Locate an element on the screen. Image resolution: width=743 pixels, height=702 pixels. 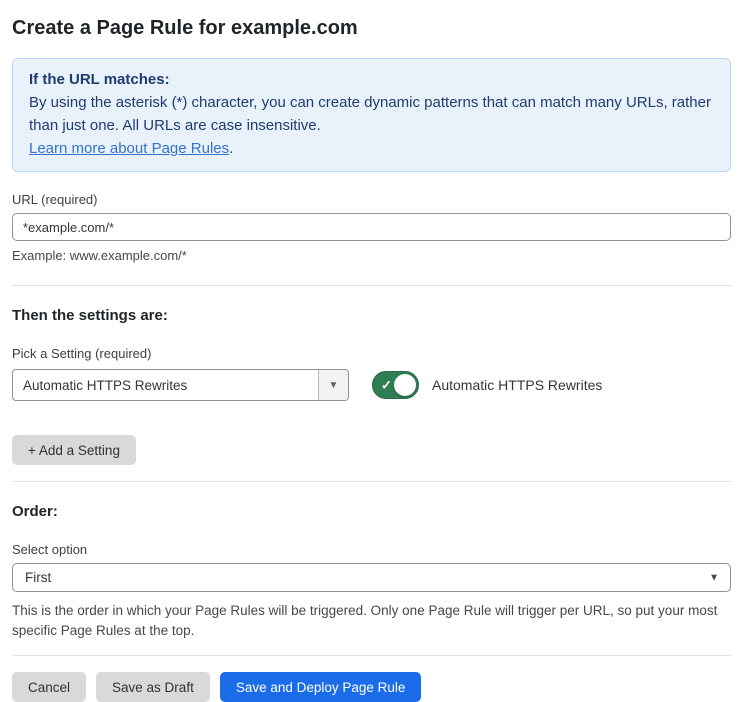
learn-more-link: Learn more about Page Rules is located at coordinates (129, 148).